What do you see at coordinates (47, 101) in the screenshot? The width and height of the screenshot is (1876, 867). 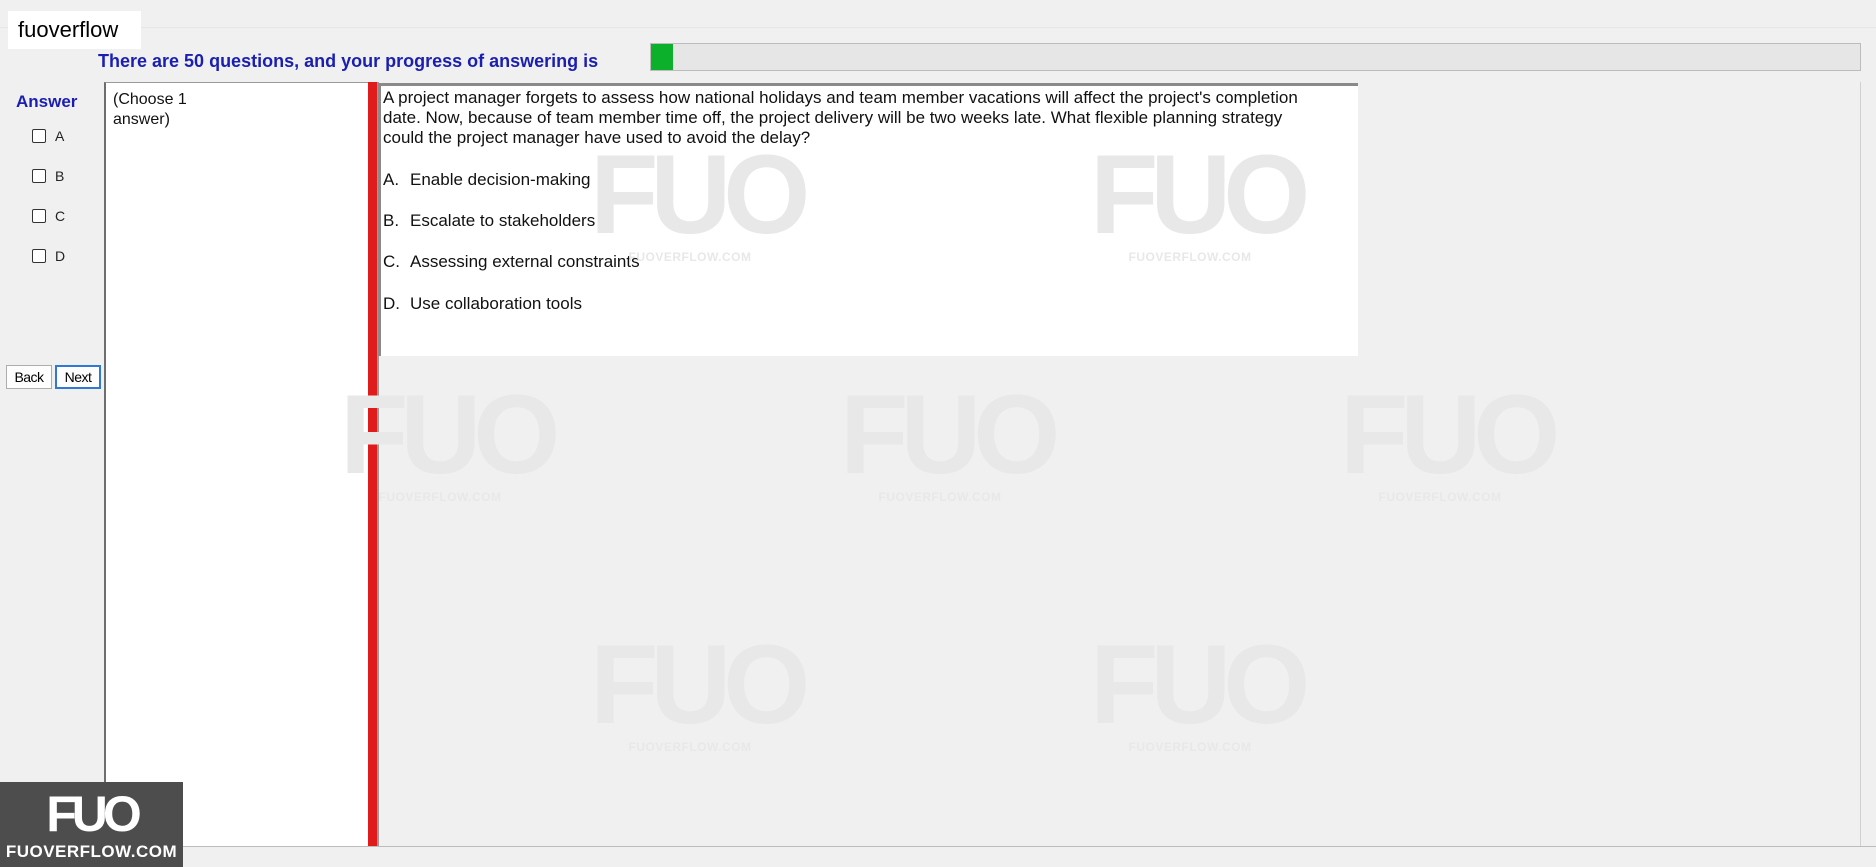 I see `answer-heading: Answer` at bounding box center [47, 101].